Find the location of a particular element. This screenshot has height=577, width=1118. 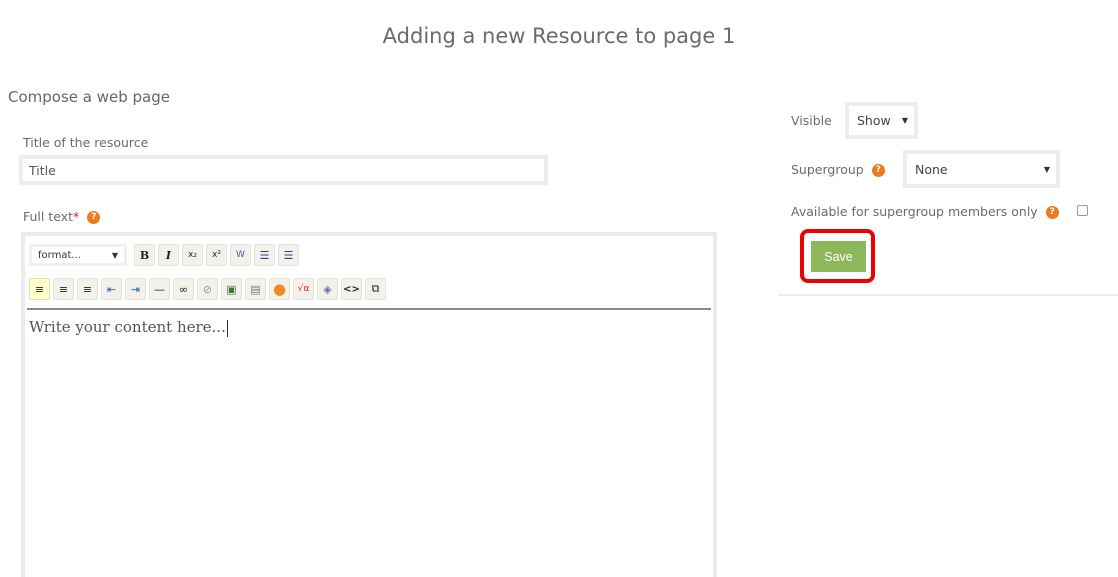

save-button: Save is located at coordinates (838, 256).